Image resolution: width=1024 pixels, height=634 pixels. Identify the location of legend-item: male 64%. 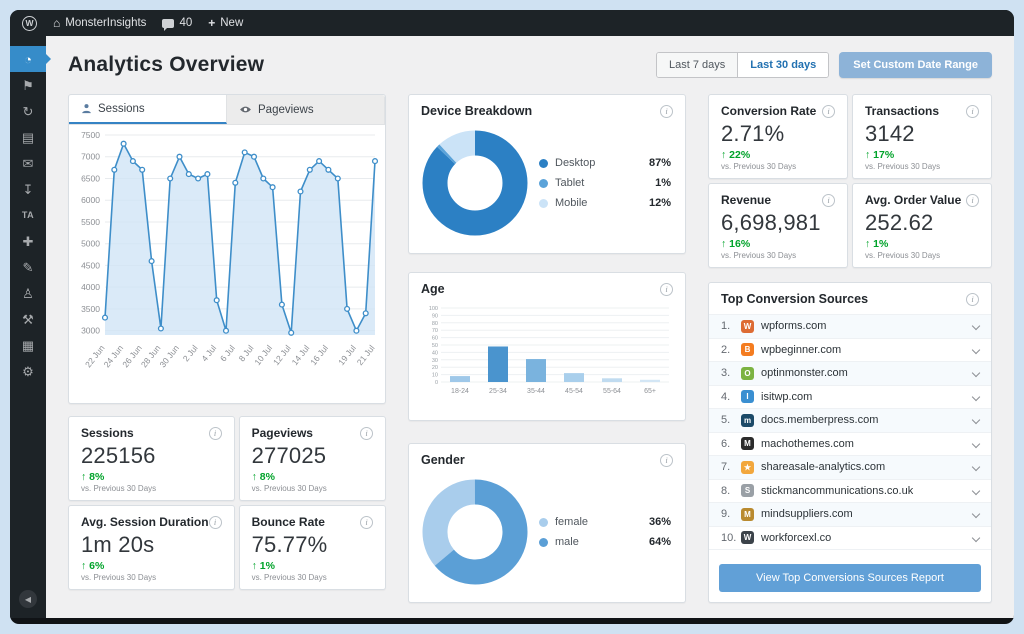
(605, 542).